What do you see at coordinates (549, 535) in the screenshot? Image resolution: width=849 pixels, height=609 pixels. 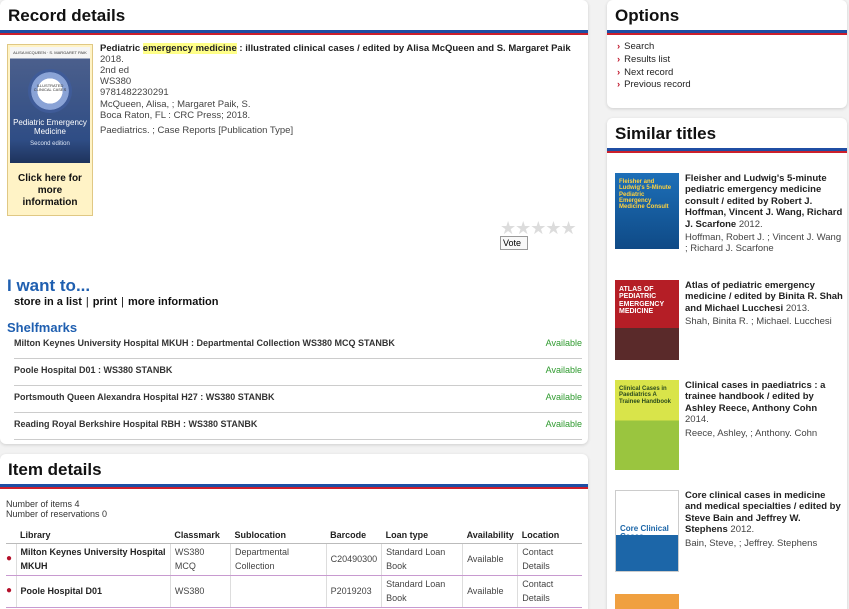 I see `column-header: Location` at bounding box center [549, 535].